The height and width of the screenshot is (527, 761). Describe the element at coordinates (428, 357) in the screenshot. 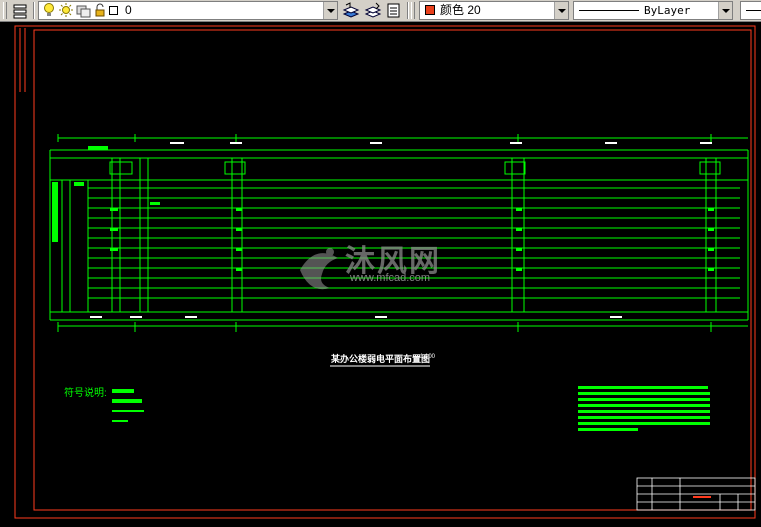

I see `drawing-scale: 1:100` at that location.